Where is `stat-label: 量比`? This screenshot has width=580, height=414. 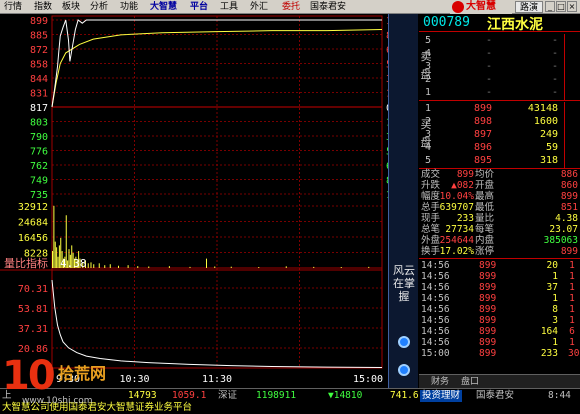 stat-label: 量比 is located at coordinates (485, 218).